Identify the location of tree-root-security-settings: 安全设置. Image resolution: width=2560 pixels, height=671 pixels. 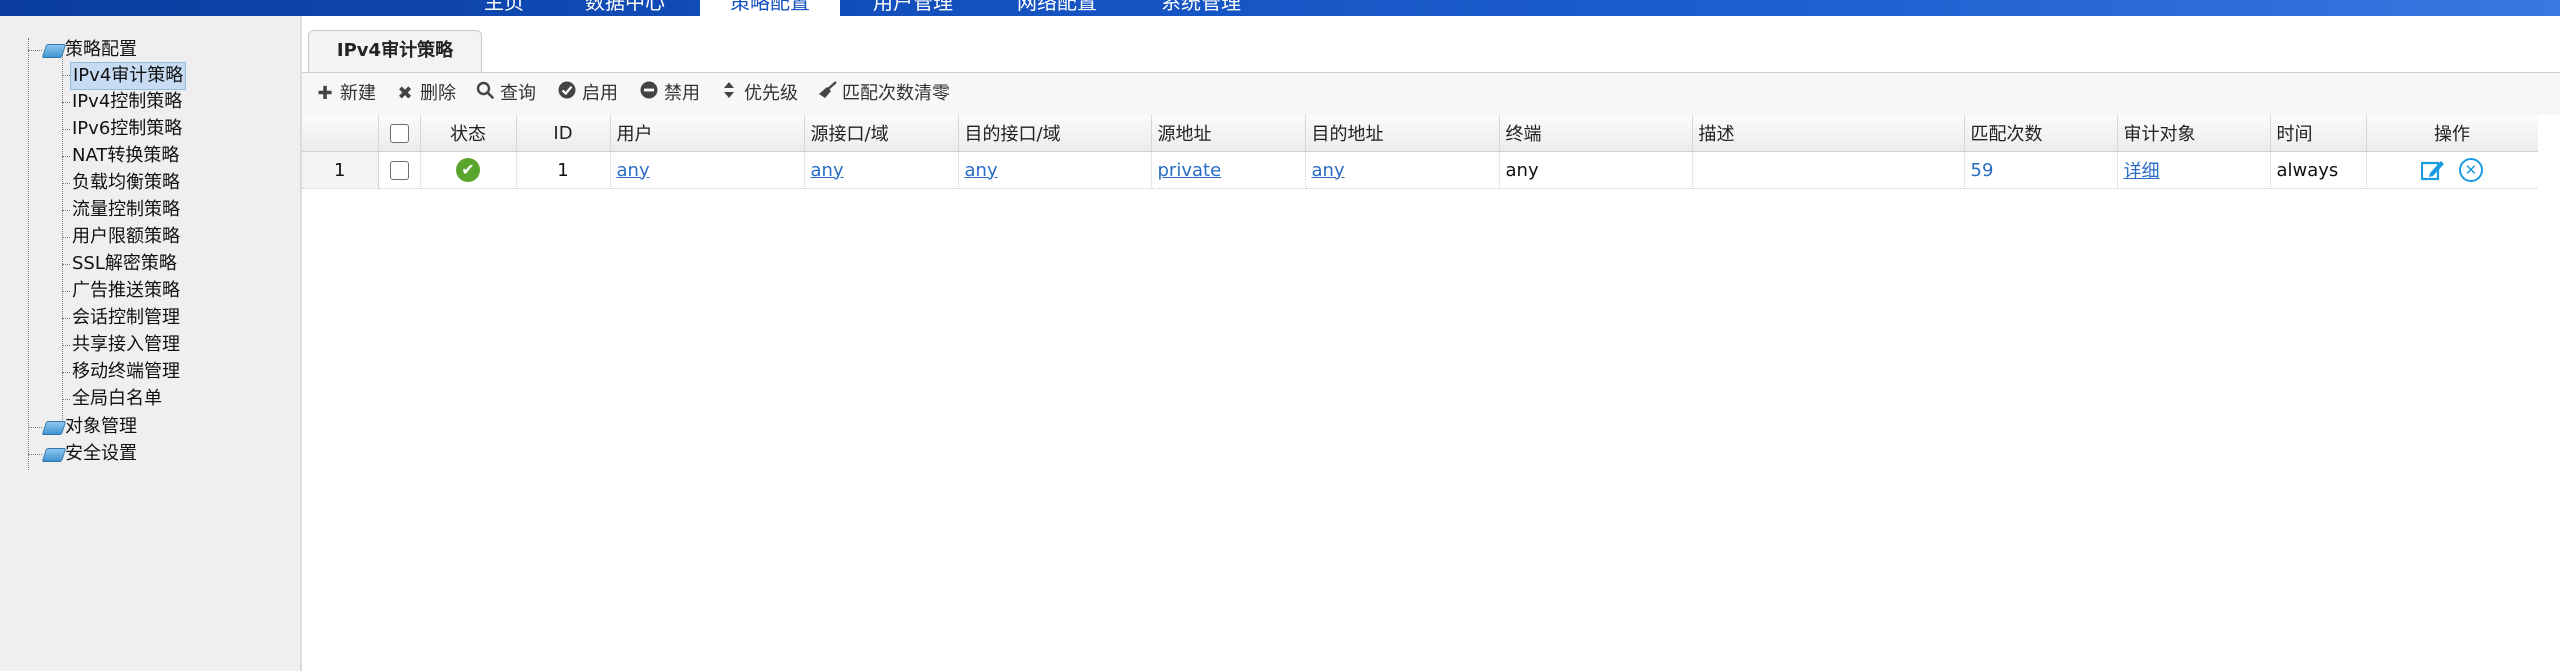
(101, 454).